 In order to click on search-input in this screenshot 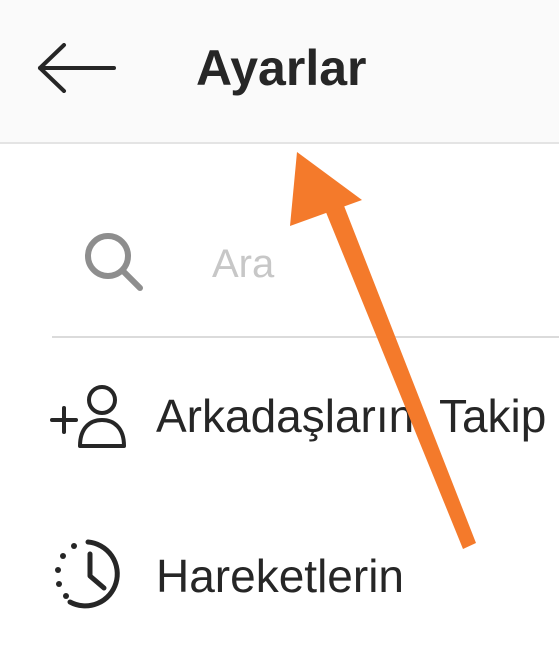, I will do `click(377, 264)`.